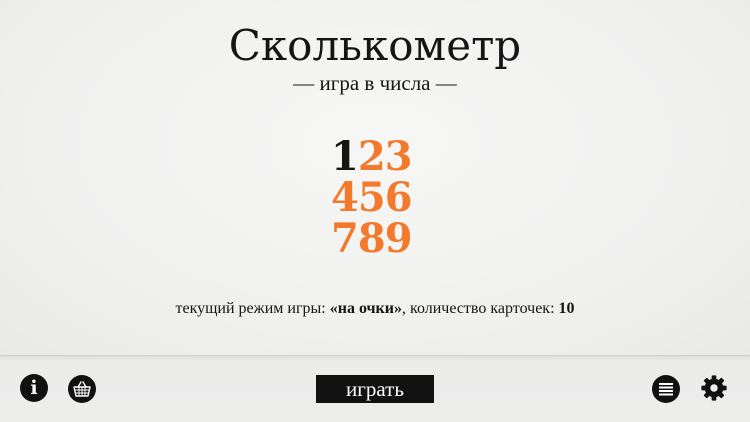 This screenshot has height=422, width=750. I want to click on shop-button, so click(82, 389).